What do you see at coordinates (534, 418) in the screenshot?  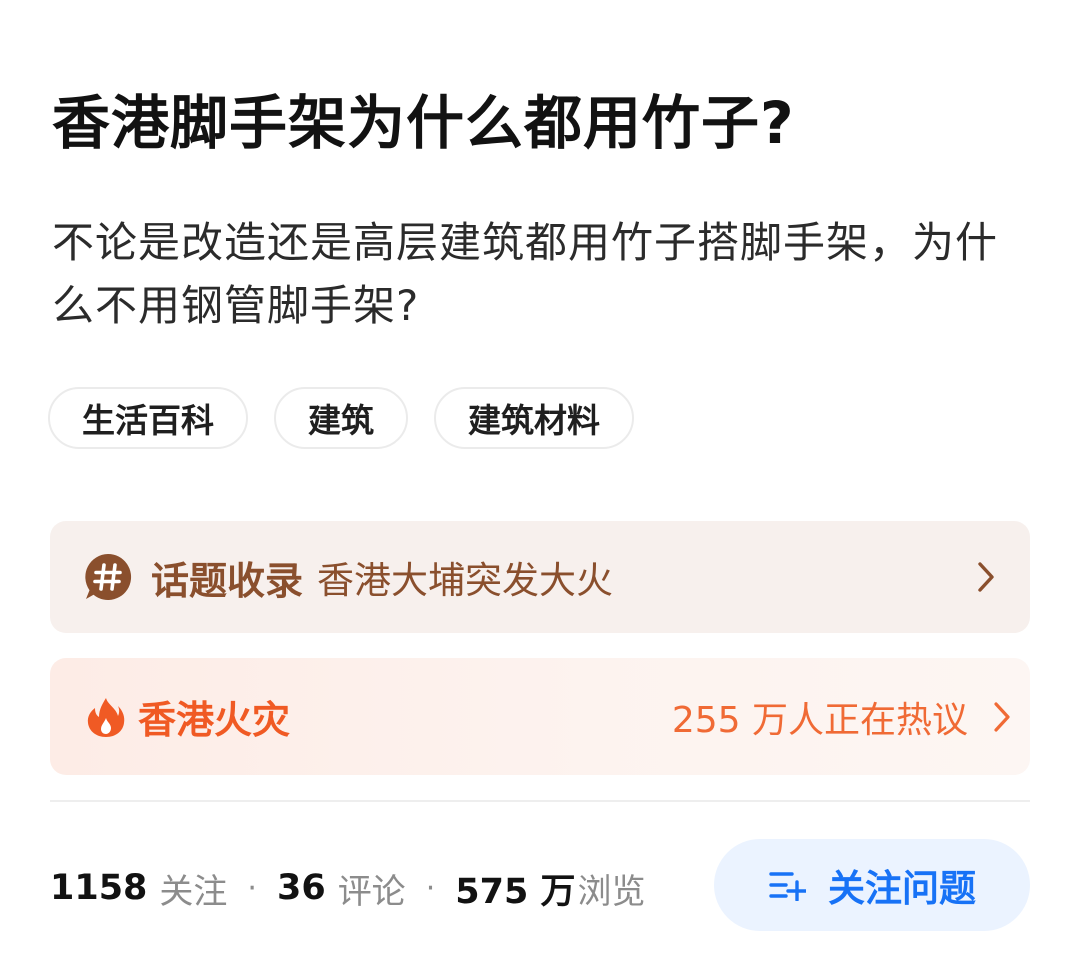 I see `tag-item: 建筑材料` at bounding box center [534, 418].